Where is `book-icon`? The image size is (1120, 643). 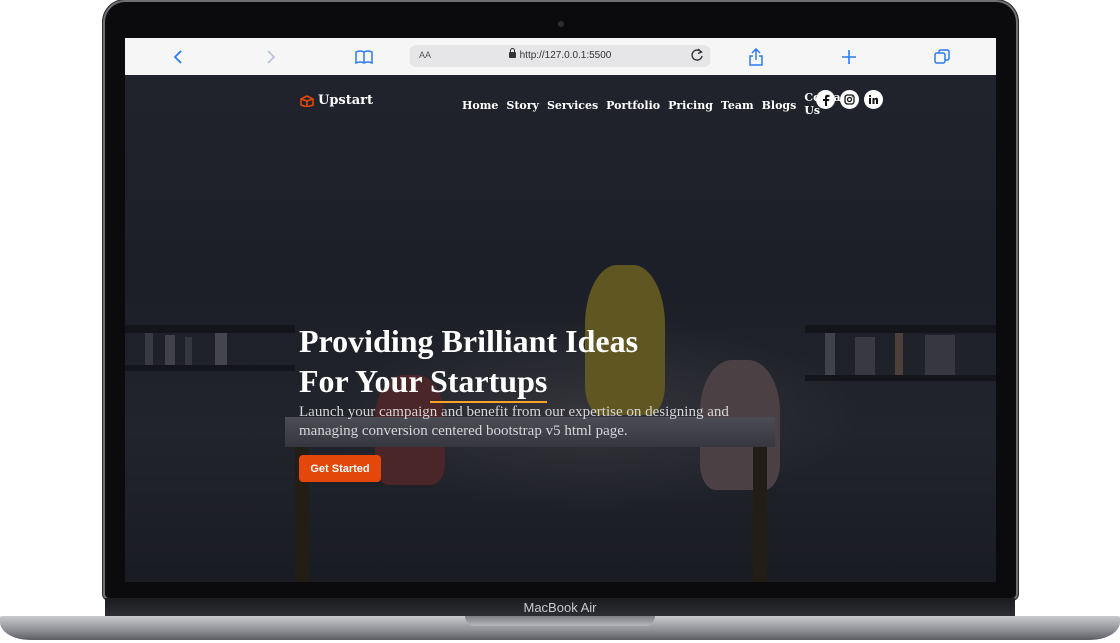
book-icon is located at coordinates (364, 57).